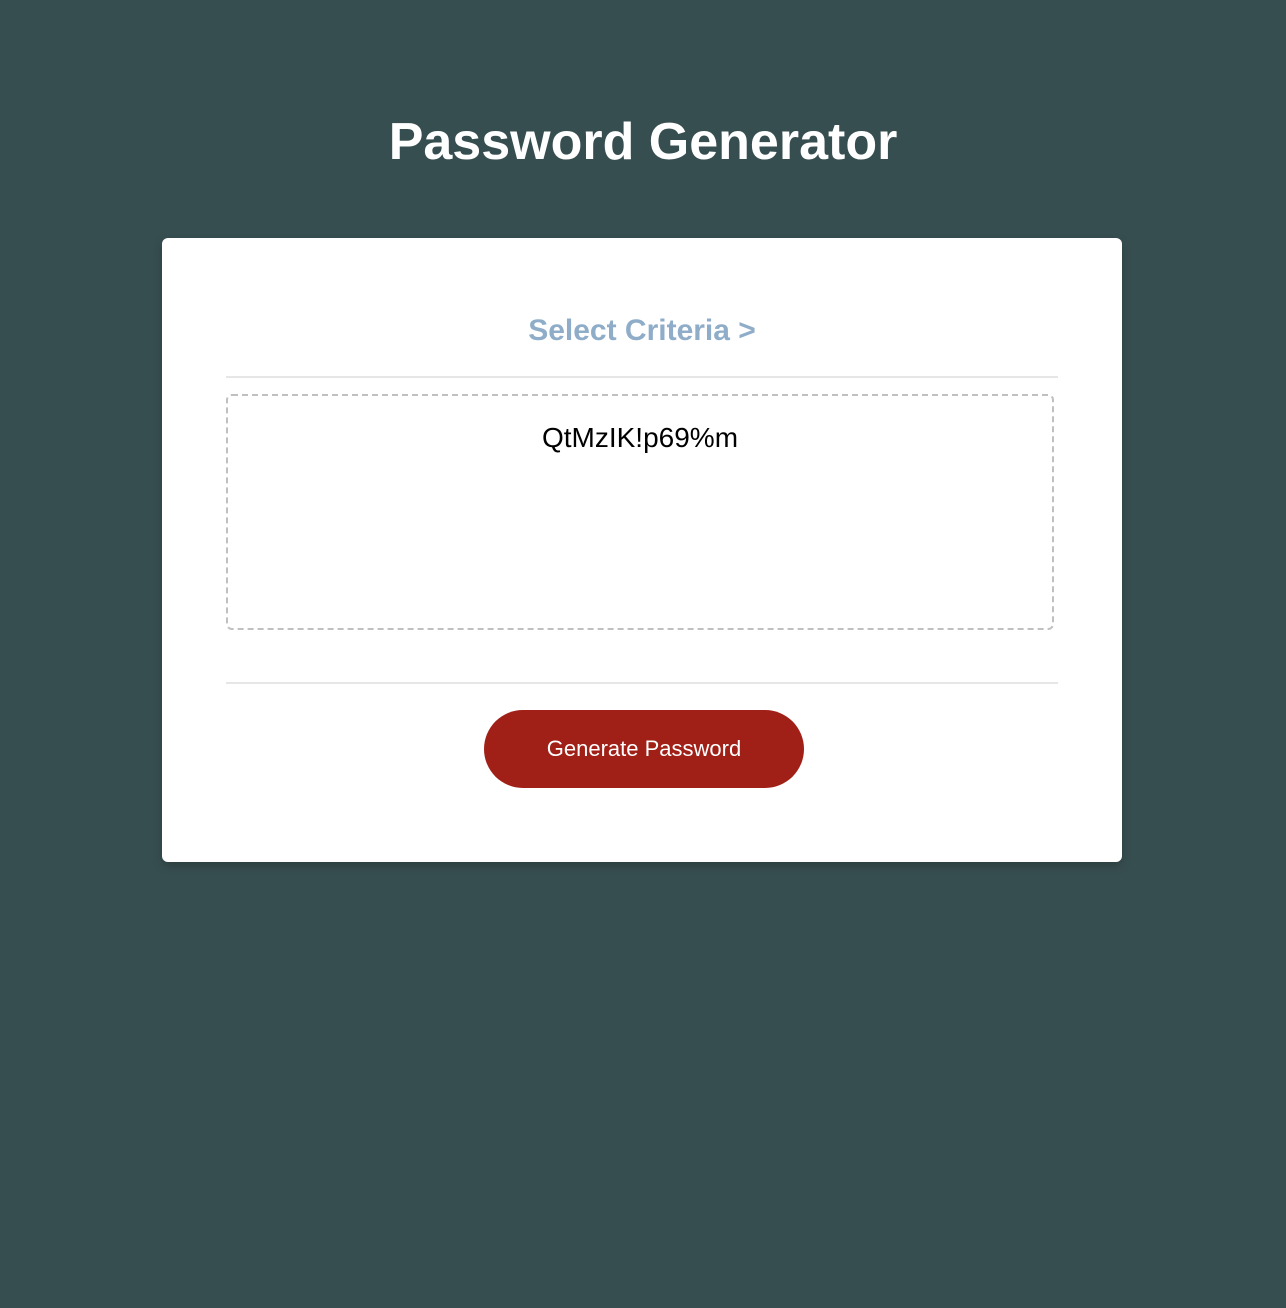 The width and height of the screenshot is (1286, 1308). What do you see at coordinates (640, 512) in the screenshot?
I see `password-output: QtMzIK!p69%m` at bounding box center [640, 512].